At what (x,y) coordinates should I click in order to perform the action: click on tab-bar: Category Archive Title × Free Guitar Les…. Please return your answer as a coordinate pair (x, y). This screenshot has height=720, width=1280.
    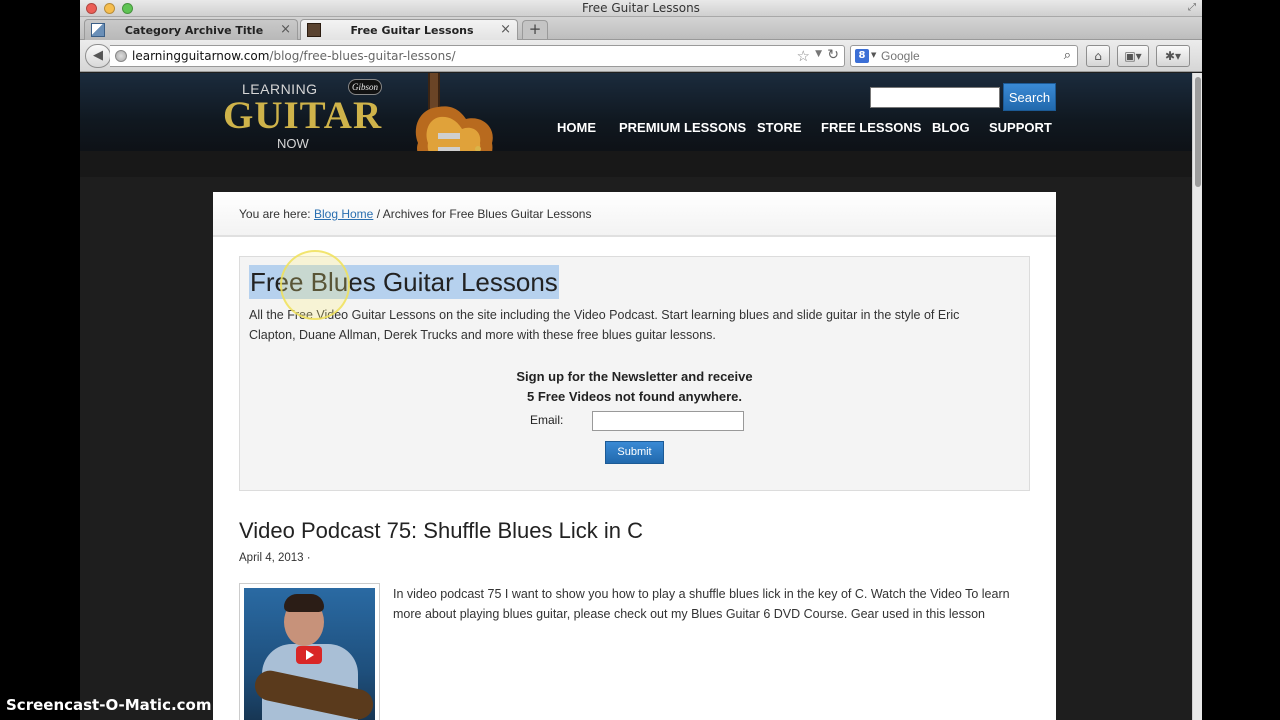
    Looking at the image, I should click on (641, 28).